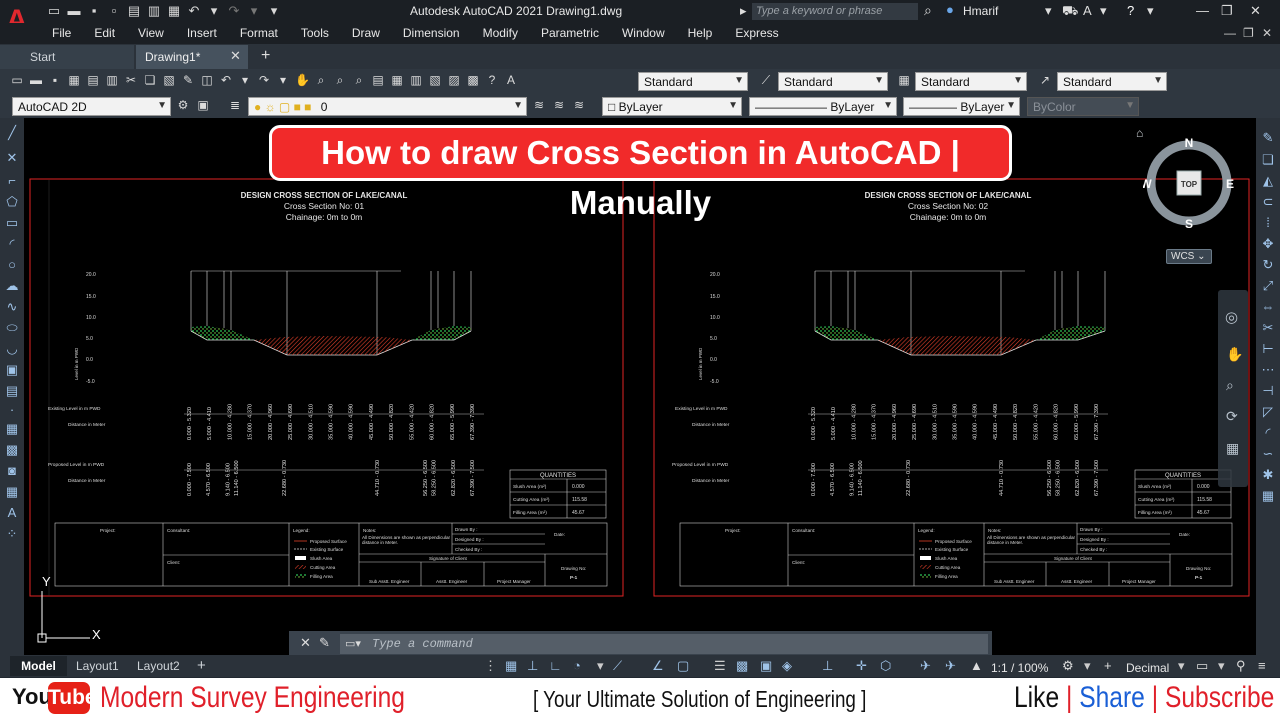  Describe the element at coordinates (154, 11) in the screenshot. I see `save-web-icon: ▥` at that location.